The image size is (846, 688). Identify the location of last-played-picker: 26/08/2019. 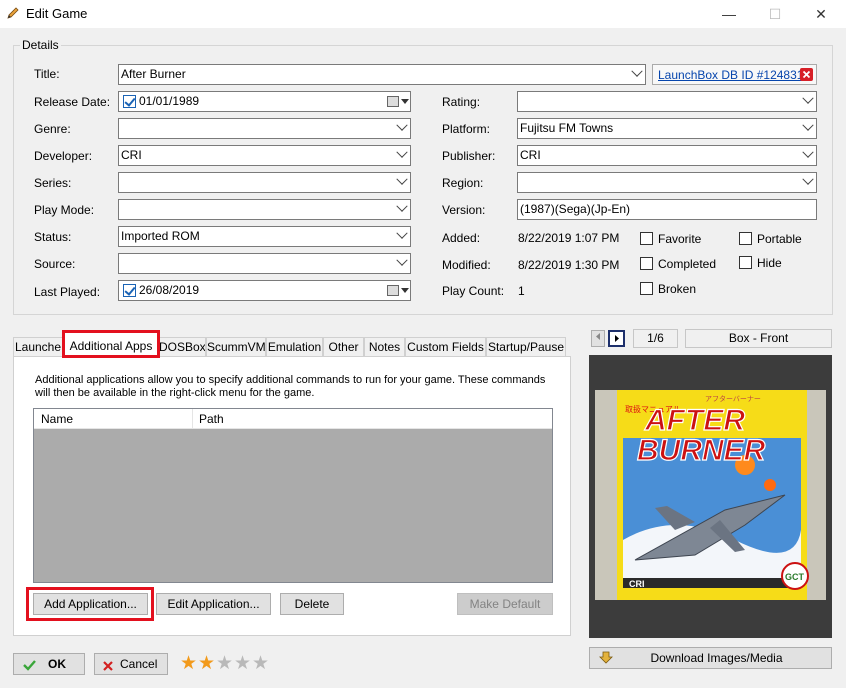
(264, 290).